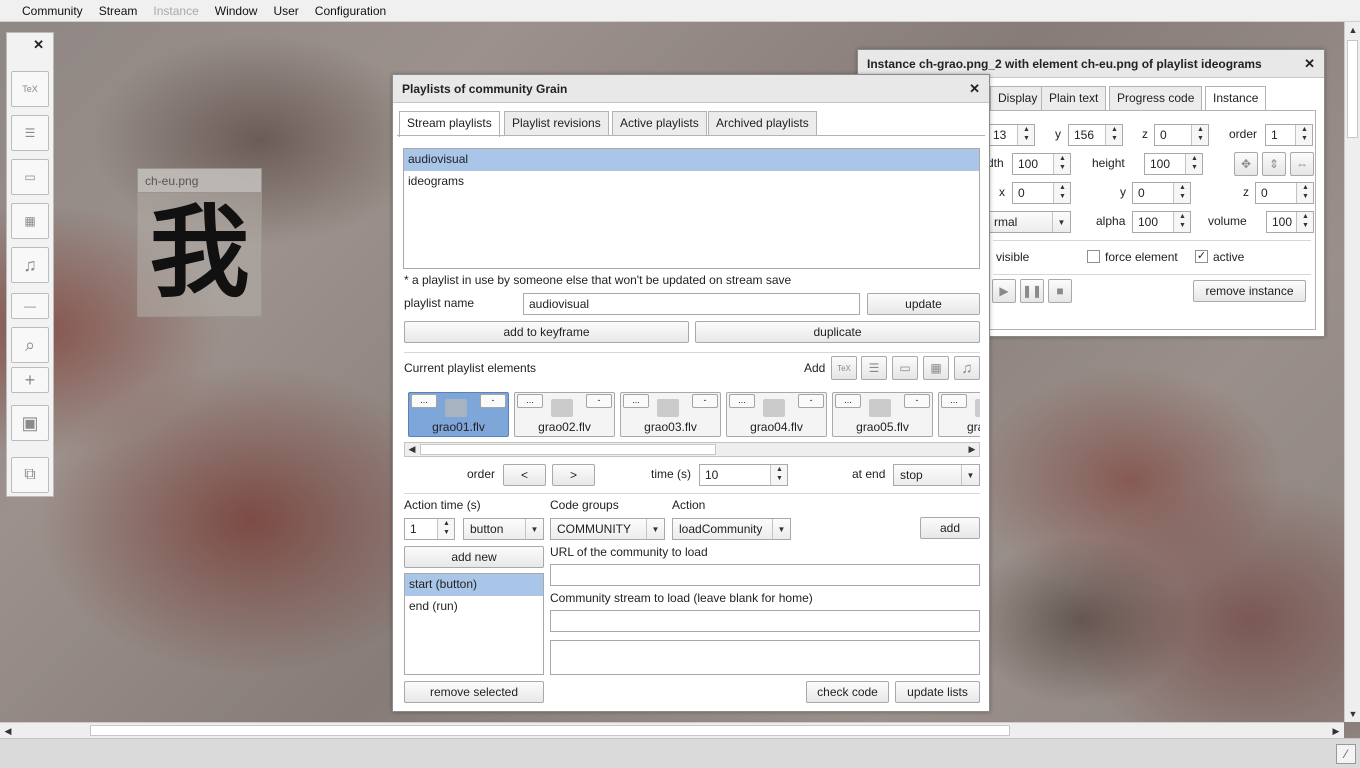 This screenshot has height=768, width=1360. Describe the element at coordinates (1032, 291) in the screenshot. I see `pause-icon: ❚❚` at that location.